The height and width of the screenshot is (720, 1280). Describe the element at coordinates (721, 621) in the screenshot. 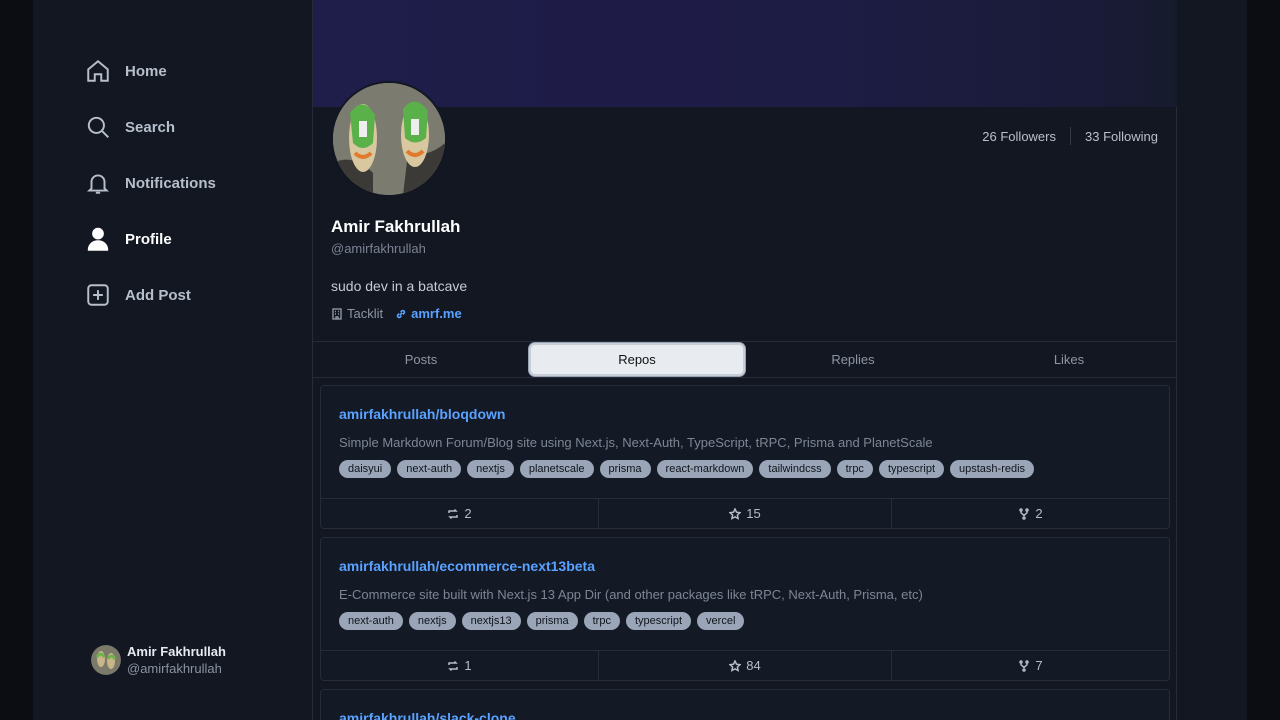

I see `repo-tag: vercel` at that location.